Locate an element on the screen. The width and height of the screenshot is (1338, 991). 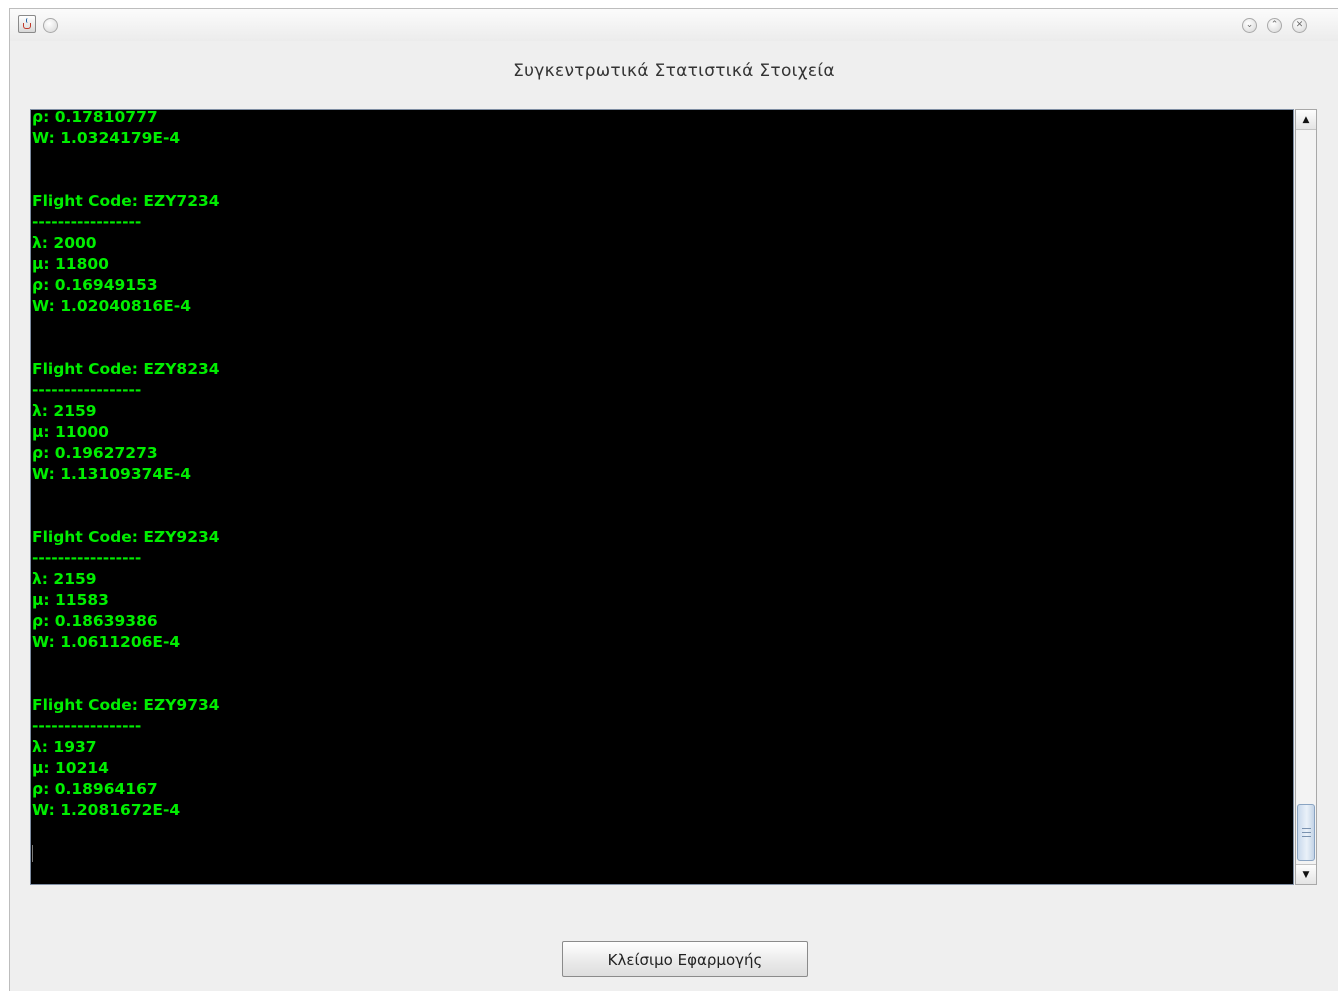
scroll-track is located at coordinates (1306, 497).